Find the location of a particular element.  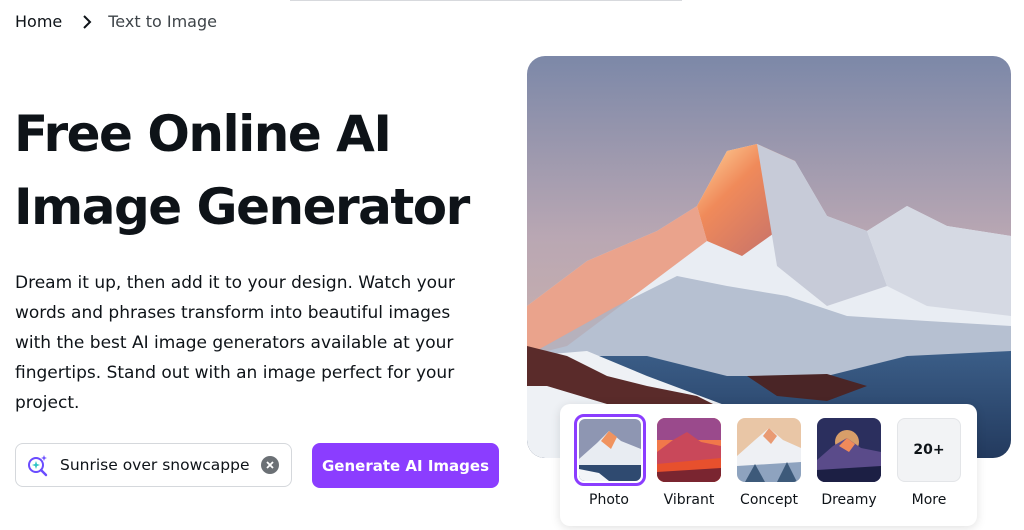

sparkle-search-icon is located at coordinates (38, 465).